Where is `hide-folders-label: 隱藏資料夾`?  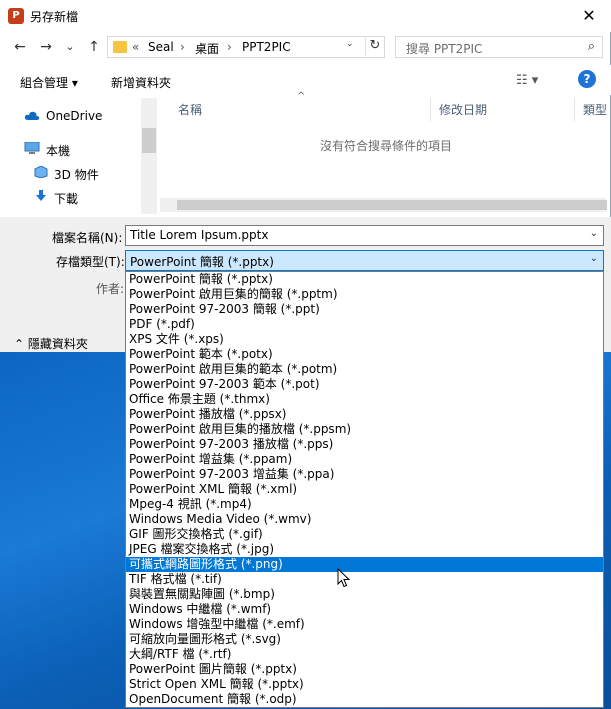
hide-folders-label: 隱藏資料夾 is located at coordinates (57, 344).